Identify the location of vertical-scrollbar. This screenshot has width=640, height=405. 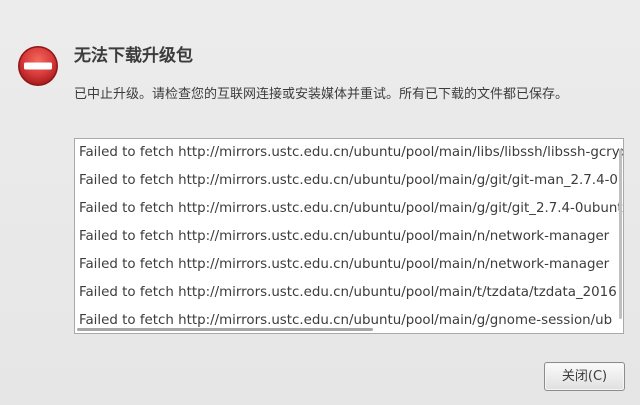
(620, 234).